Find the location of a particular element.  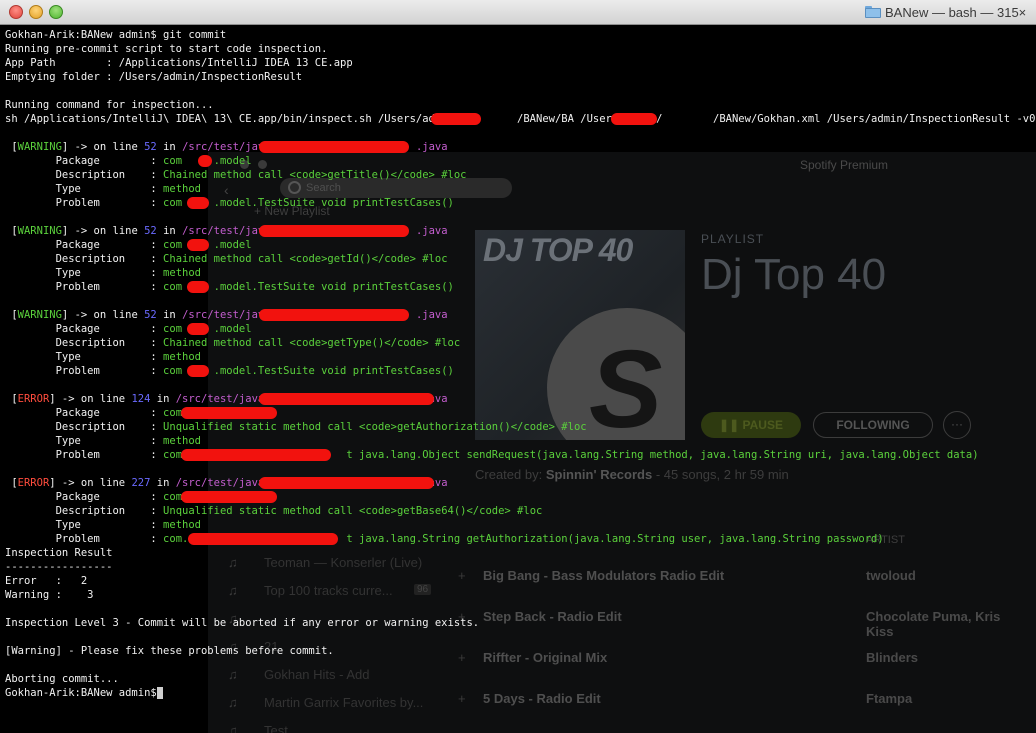

terminal-text: com is located at coordinates (173, 497).